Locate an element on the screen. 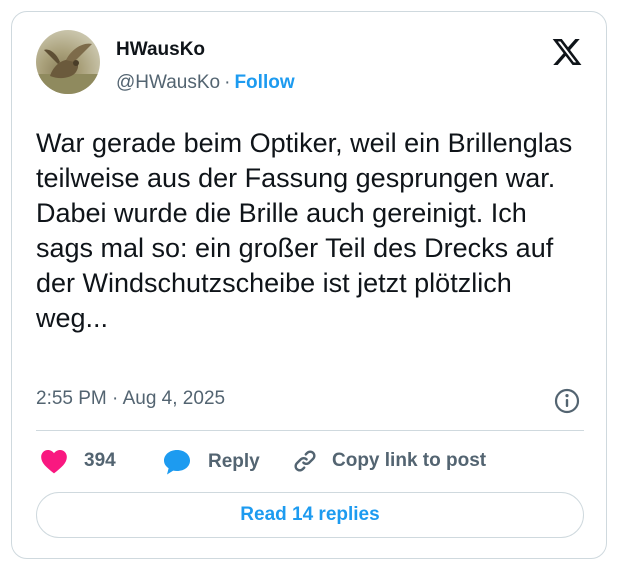 The height and width of the screenshot is (574, 620). heart-icon is located at coordinates (54, 461).